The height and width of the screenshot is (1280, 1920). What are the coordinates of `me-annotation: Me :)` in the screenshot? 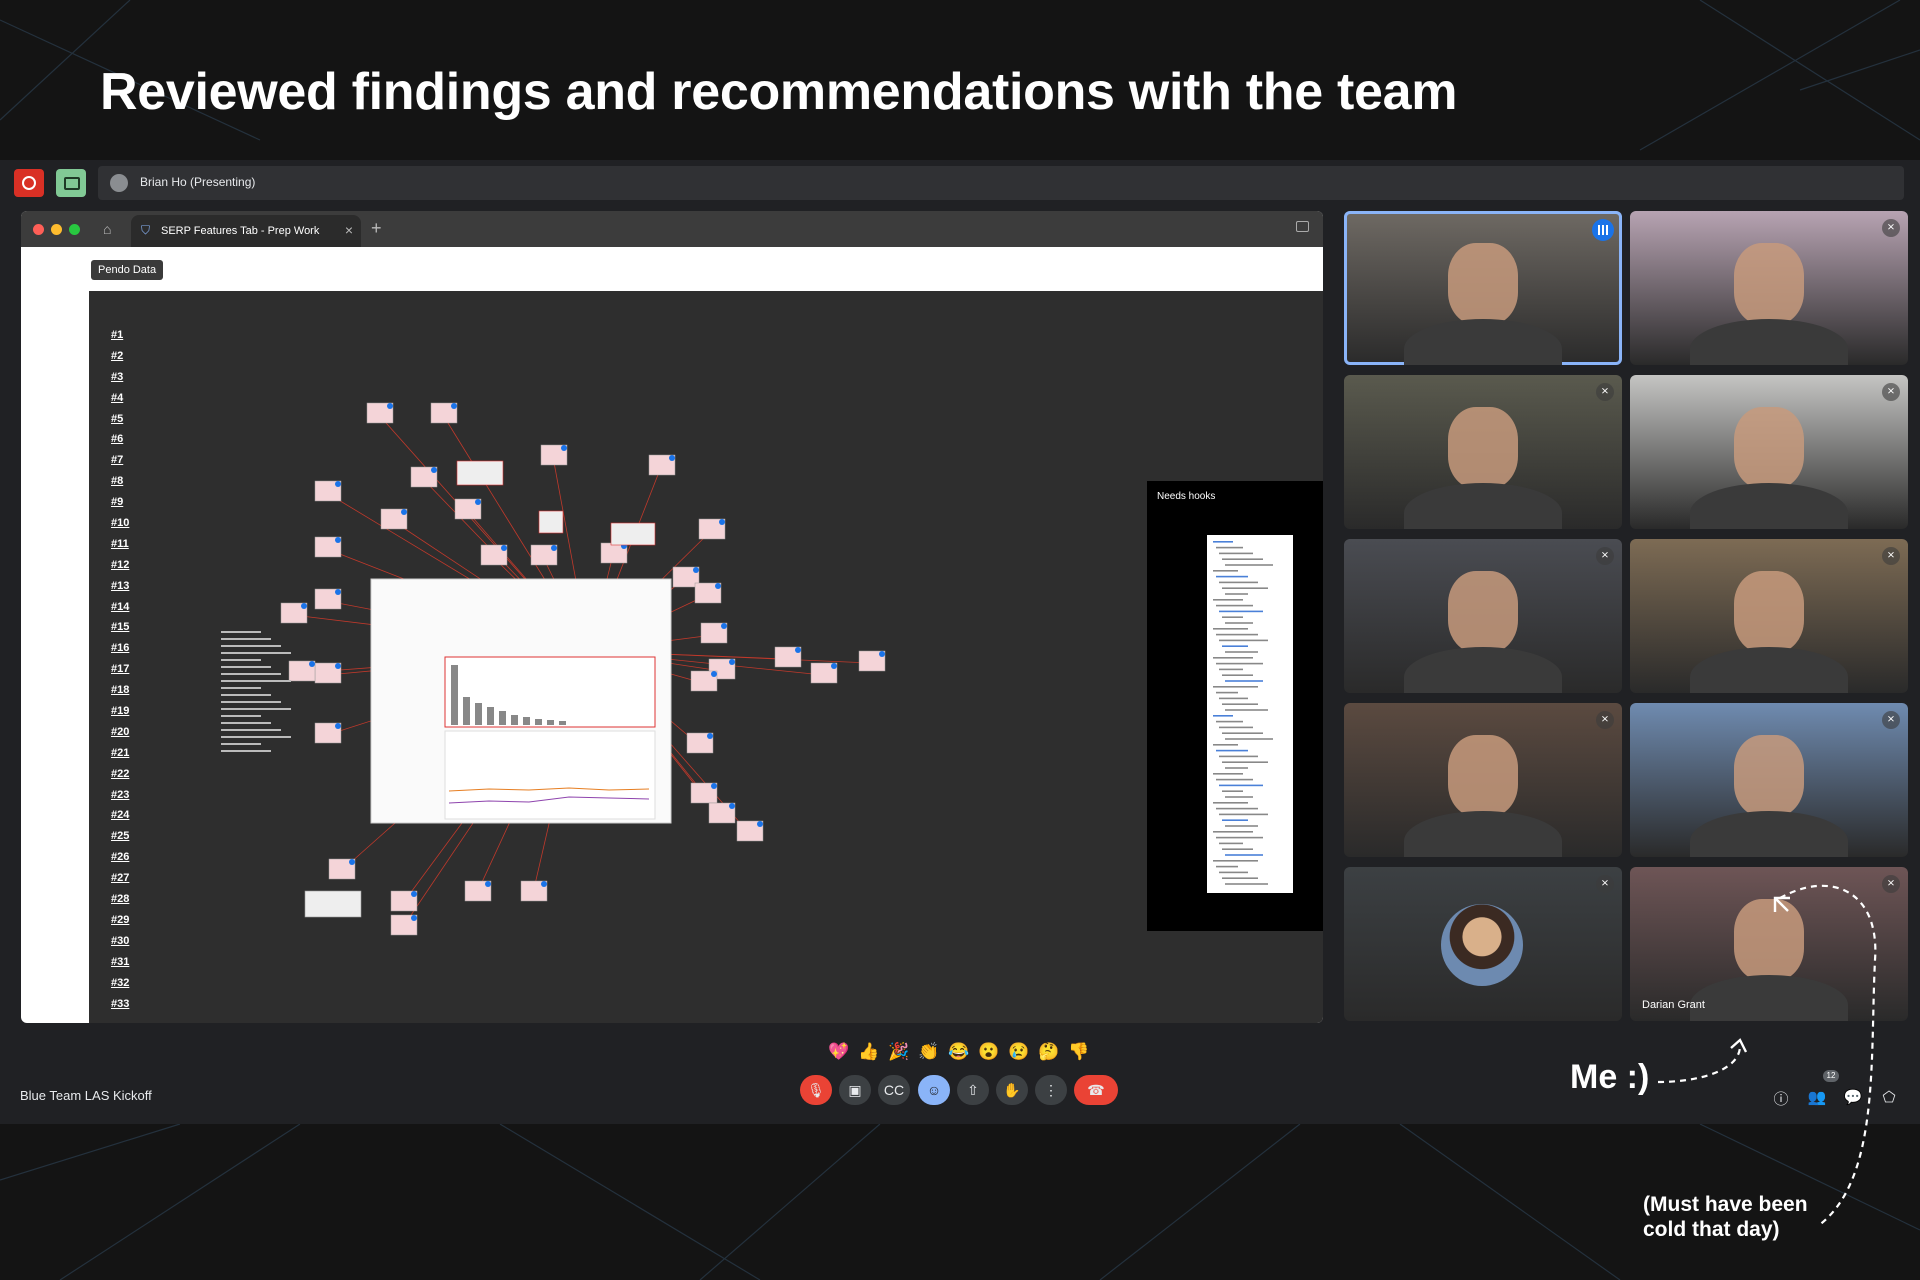 It's located at (1610, 1077).